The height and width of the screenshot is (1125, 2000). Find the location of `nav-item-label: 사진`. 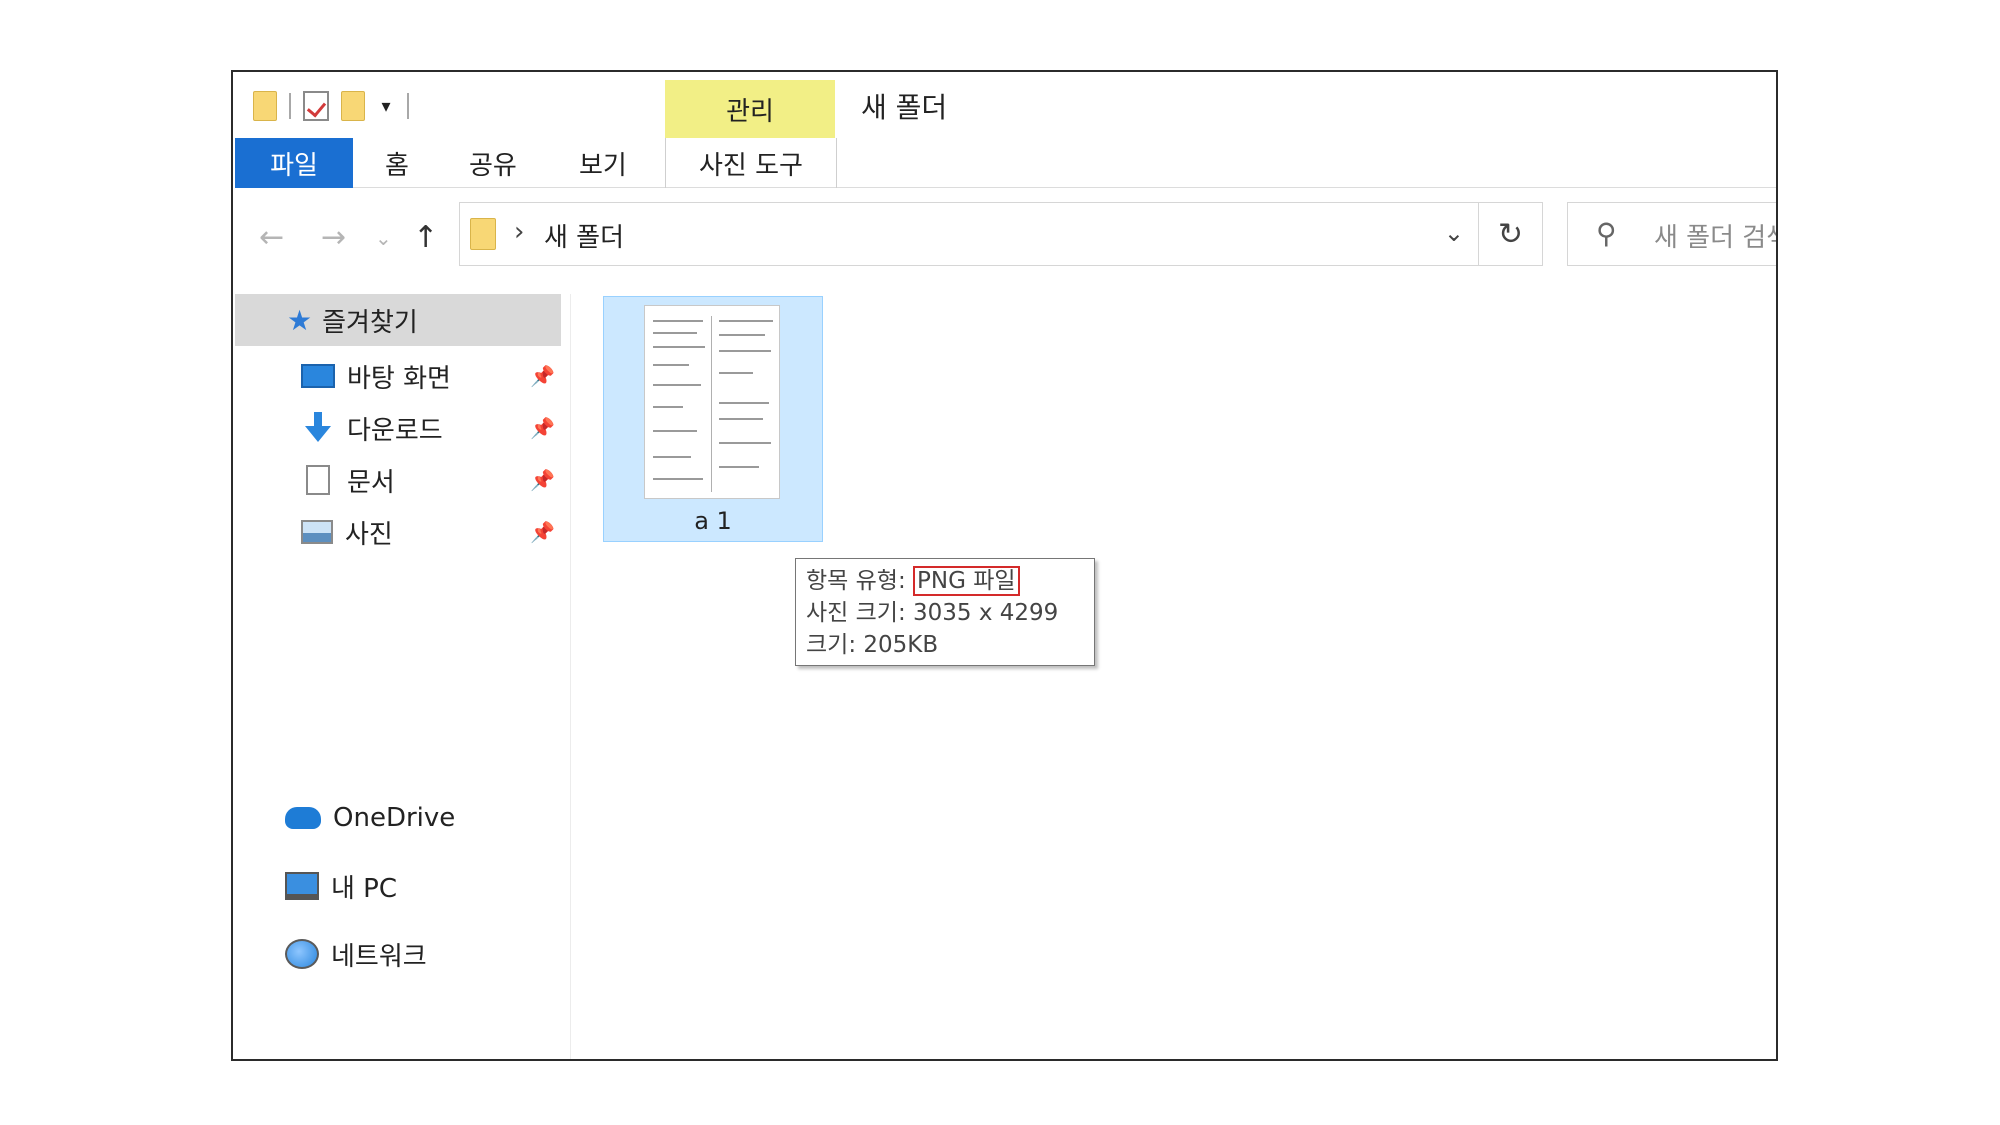

nav-item-label: 사진 is located at coordinates (369, 534).